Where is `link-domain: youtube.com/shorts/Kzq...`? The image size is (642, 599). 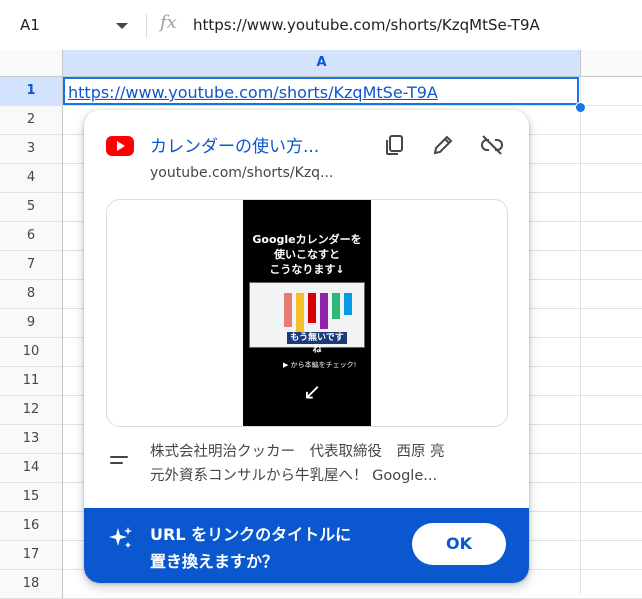 link-domain: youtube.com/shorts/Kzq... is located at coordinates (242, 173).